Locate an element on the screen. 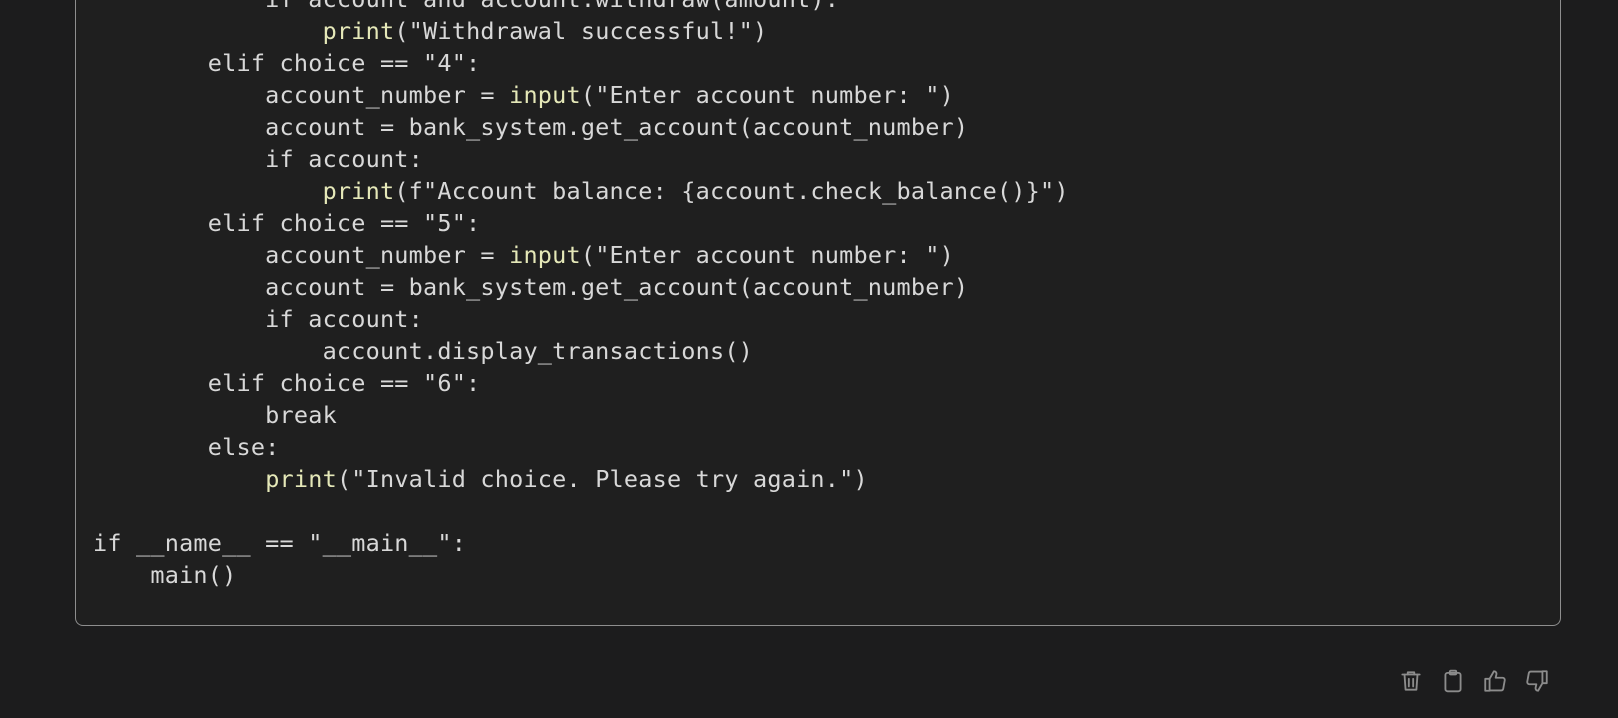 The image size is (1618, 718). code-text: break is located at coordinates (215, 415).